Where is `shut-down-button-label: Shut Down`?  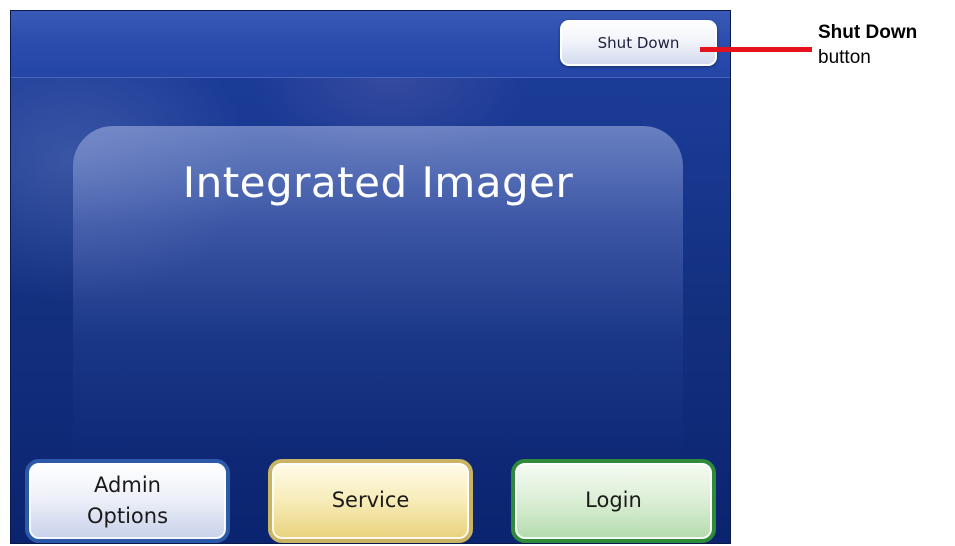 shut-down-button-label: Shut Down is located at coordinates (638, 43).